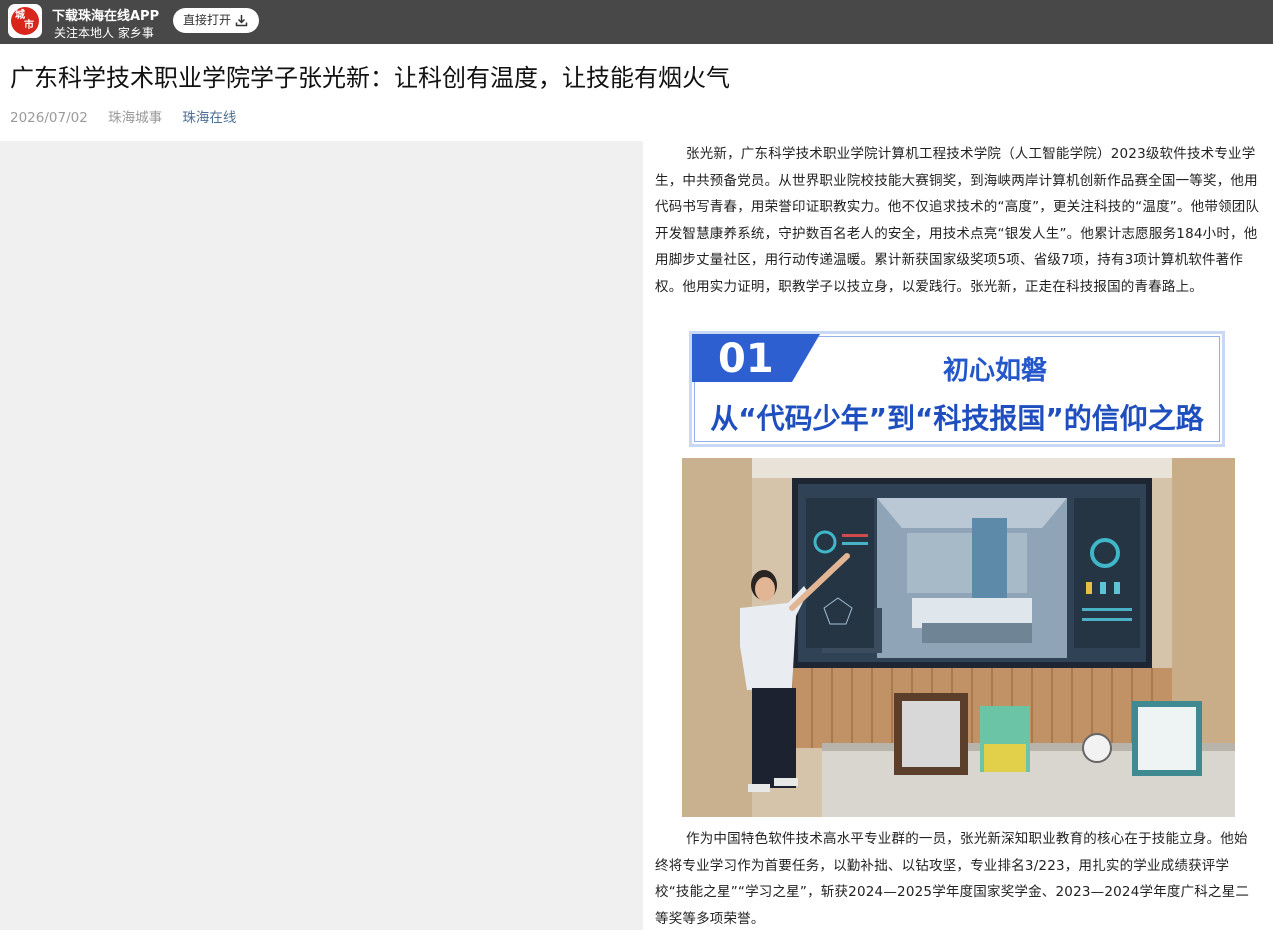 The image size is (1273, 932). What do you see at coordinates (994, 371) in the screenshot?
I see `section-heading: 初心如磐` at bounding box center [994, 371].